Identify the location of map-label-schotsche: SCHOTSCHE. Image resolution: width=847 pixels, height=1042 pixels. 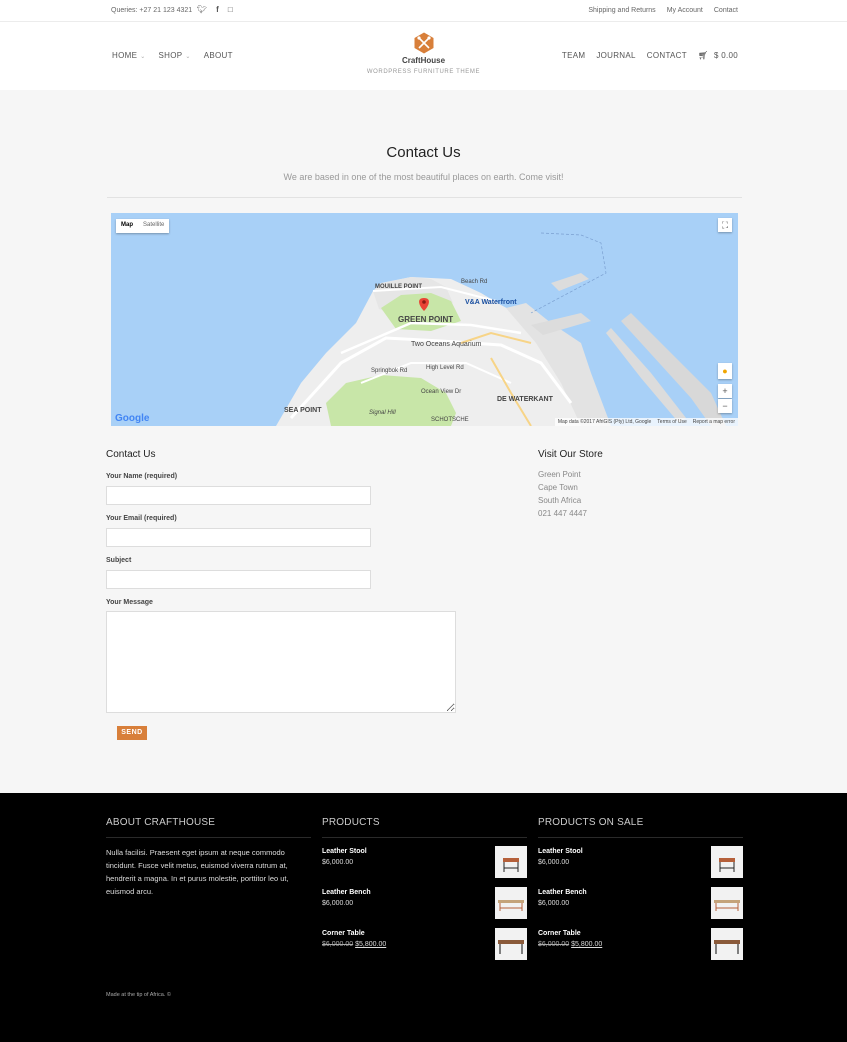
(450, 420).